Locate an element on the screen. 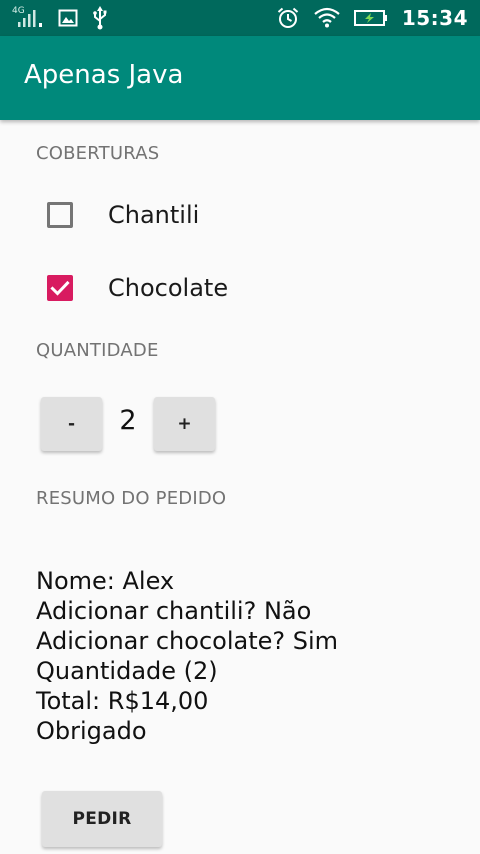  status-bar-time: 15:34 is located at coordinates (434, 18).